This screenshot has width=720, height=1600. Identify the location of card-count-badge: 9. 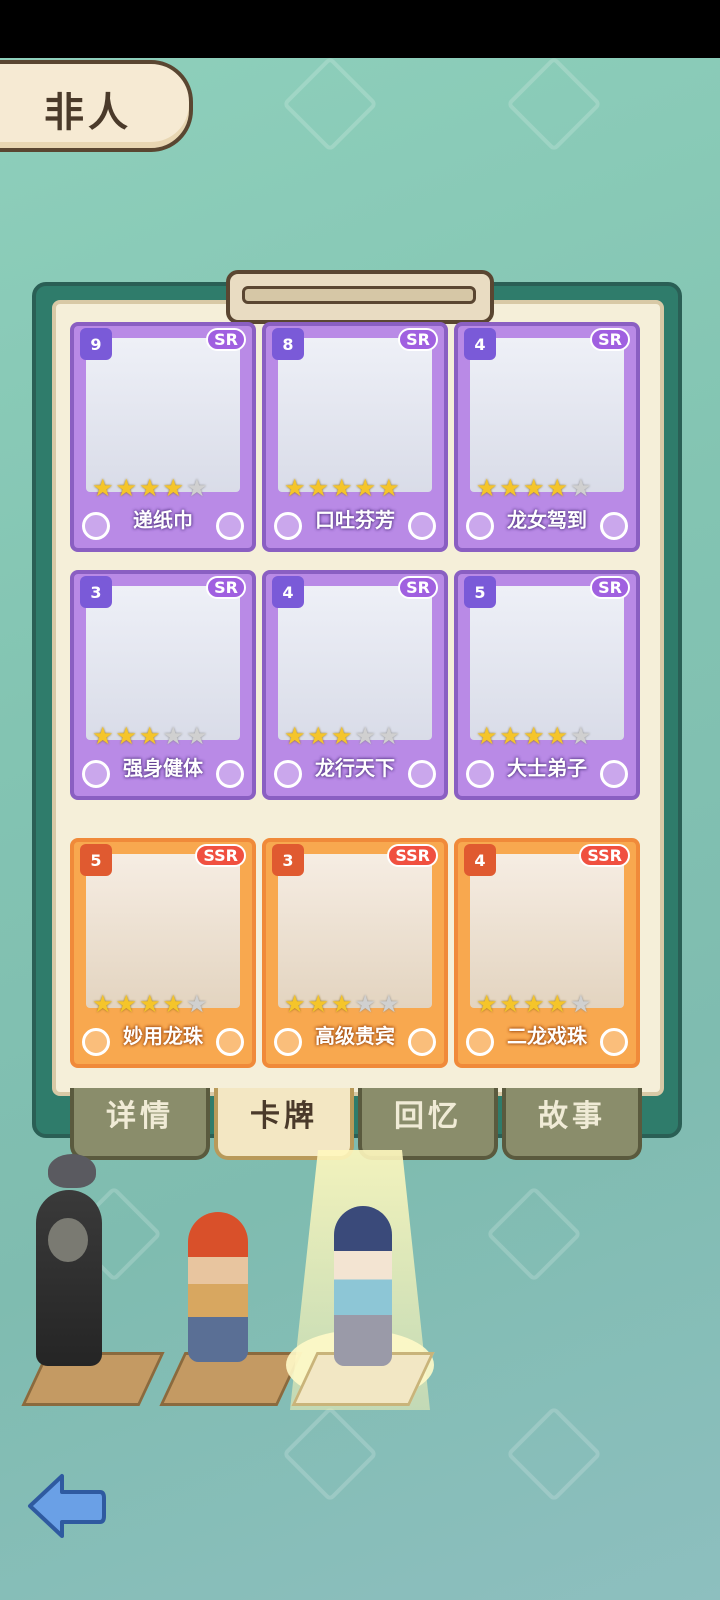
(96, 344).